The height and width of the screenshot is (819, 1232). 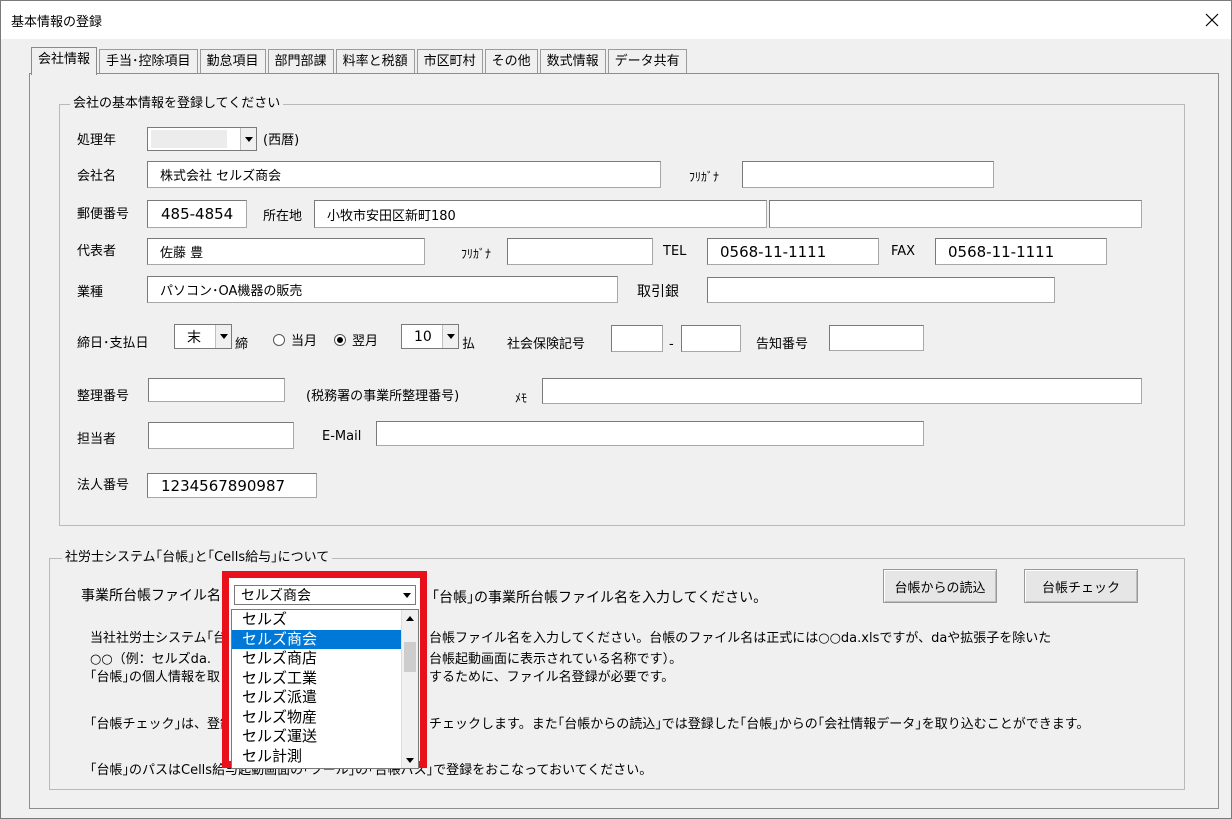 I want to click on dropdown-option: セルズ物産, so click(x=325, y=718).